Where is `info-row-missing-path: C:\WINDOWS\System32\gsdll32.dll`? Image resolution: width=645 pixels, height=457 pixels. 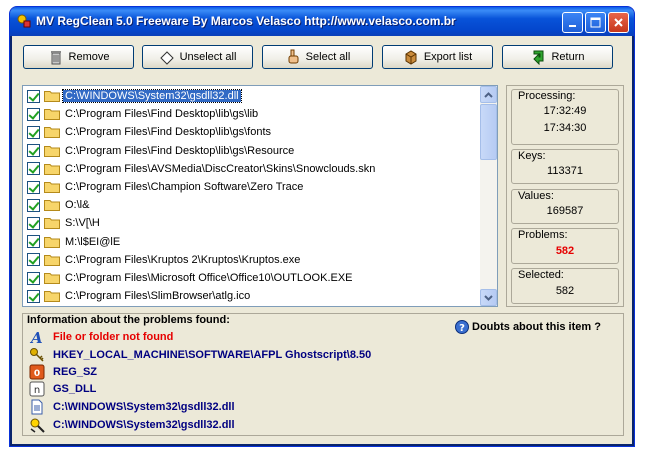 info-row-missing-path: C:\WINDOWS\System32\gsdll32.dll is located at coordinates (132, 424).